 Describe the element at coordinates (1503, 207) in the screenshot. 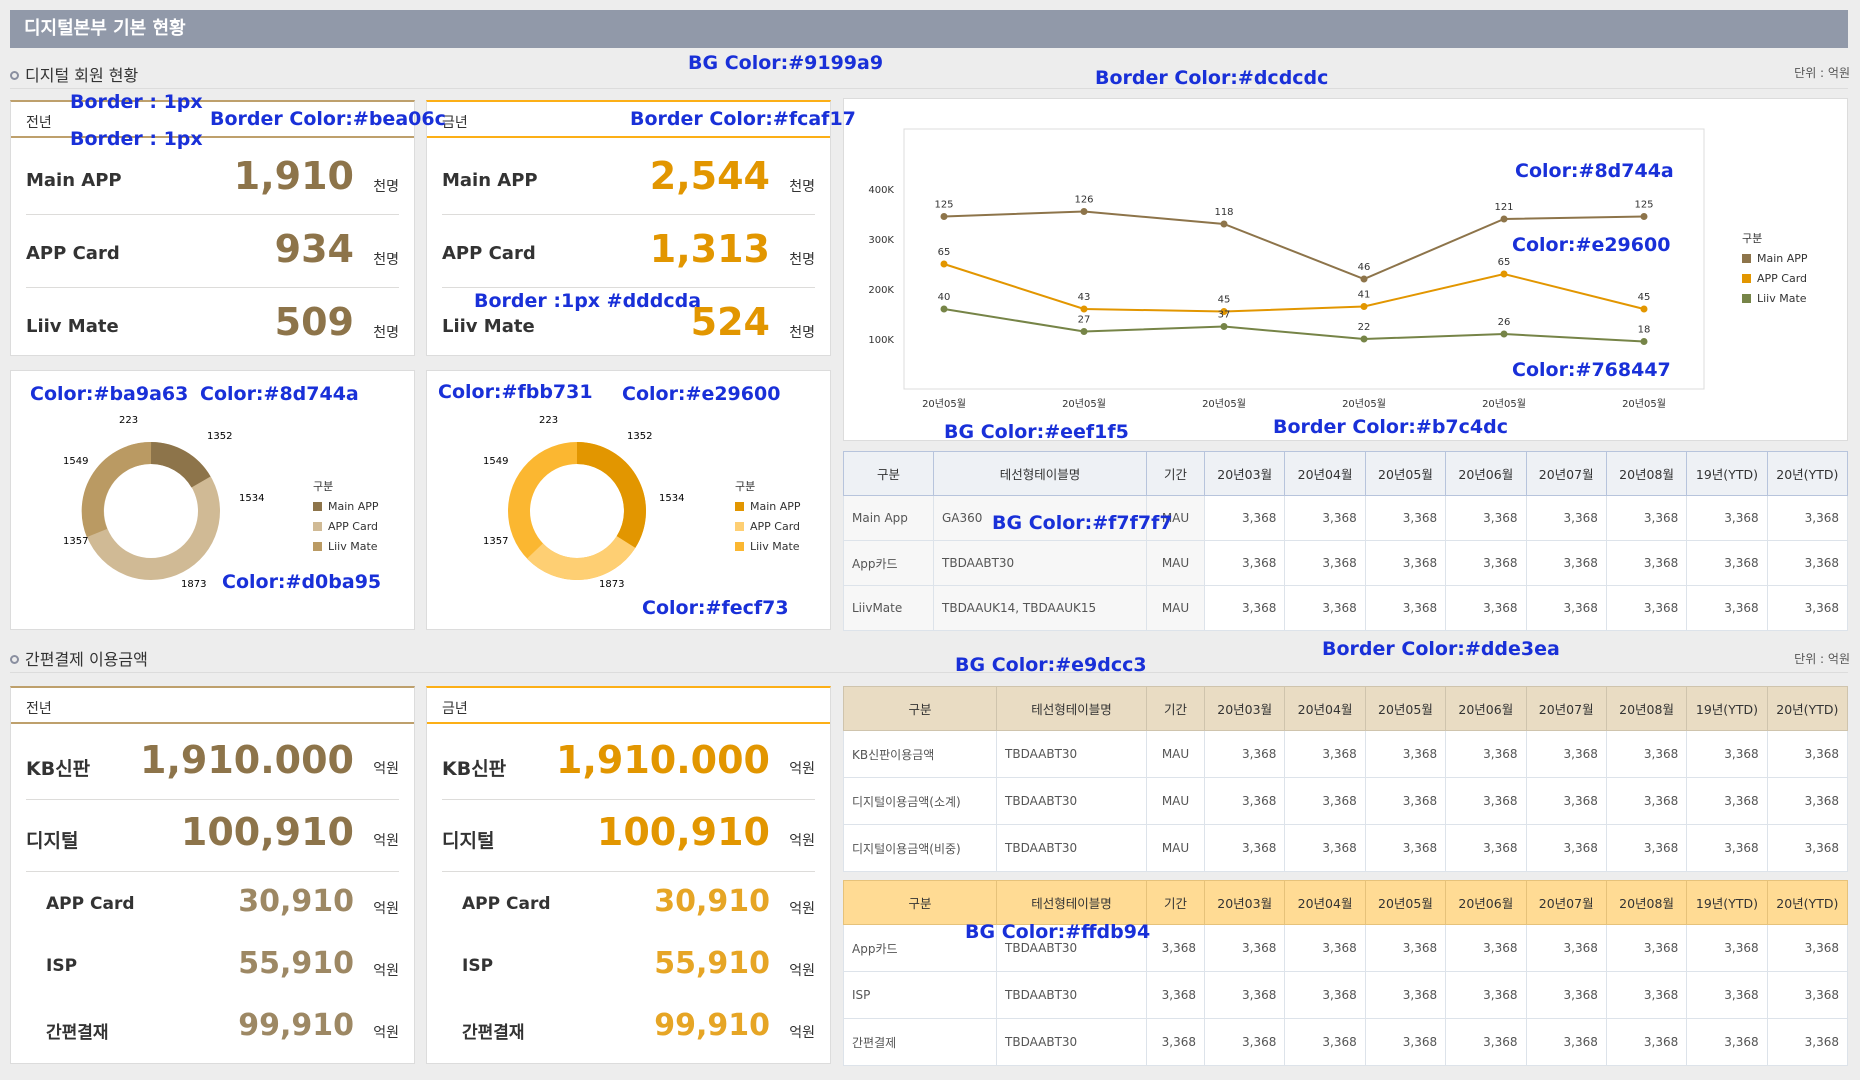

I see `data-label: 121` at that location.